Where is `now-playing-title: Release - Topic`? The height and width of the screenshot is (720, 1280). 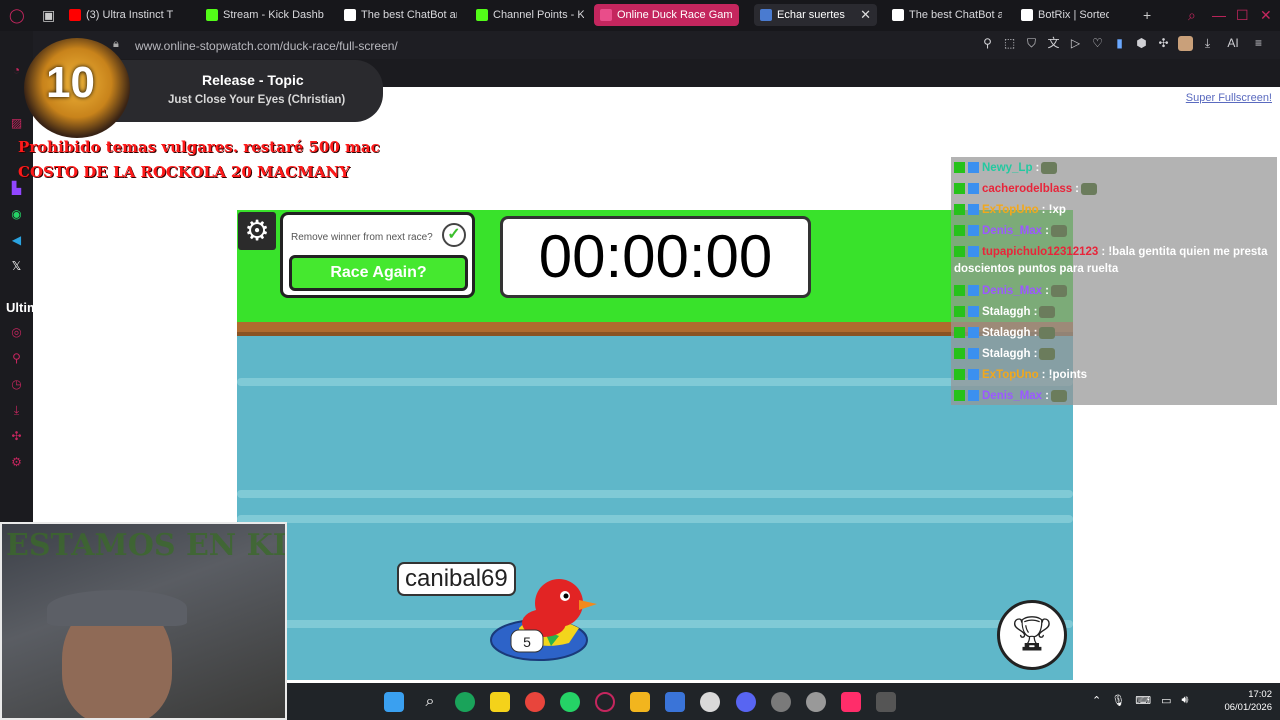
now-playing-title: Release - Topic is located at coordinates (253, 80).